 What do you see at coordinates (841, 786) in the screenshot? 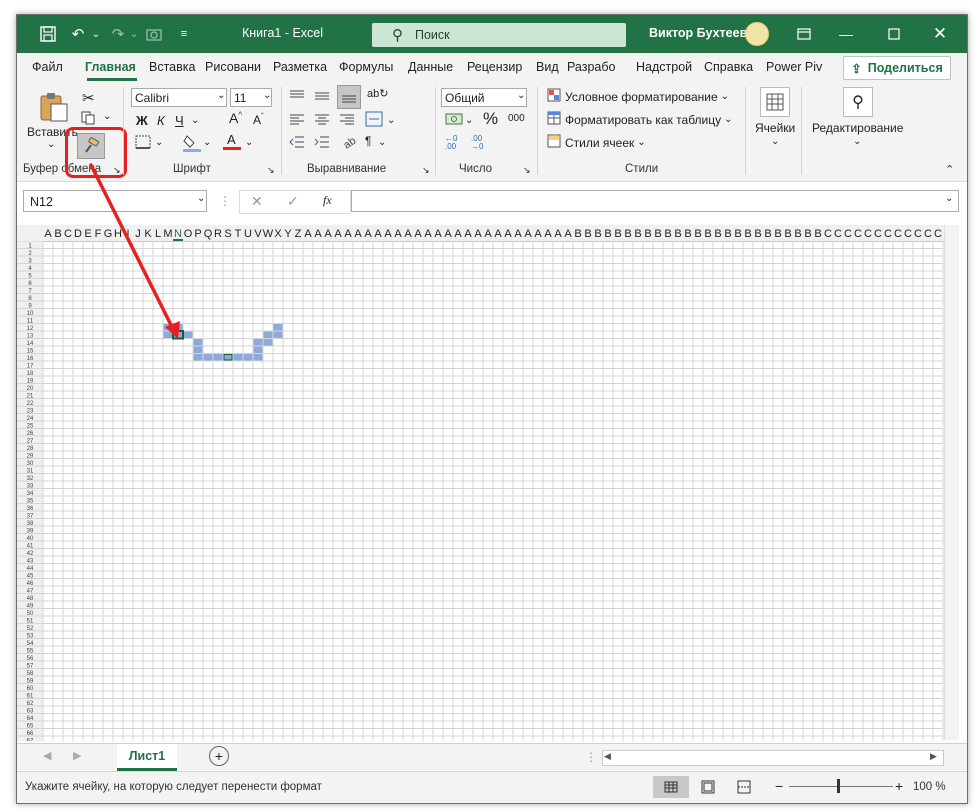
I see `zoom-slider` at bounding box center [841, 786].